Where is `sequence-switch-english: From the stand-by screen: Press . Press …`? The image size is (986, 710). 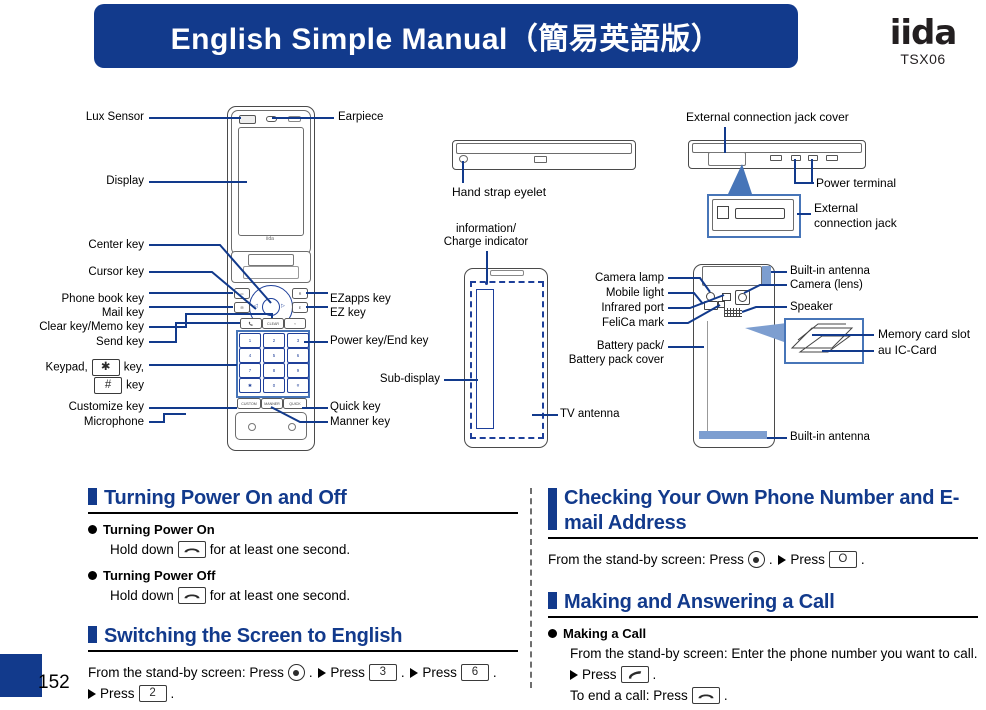 sequence-switch-english: From the stand-by screen: Press . Press … is located at coordinates (303, 672).